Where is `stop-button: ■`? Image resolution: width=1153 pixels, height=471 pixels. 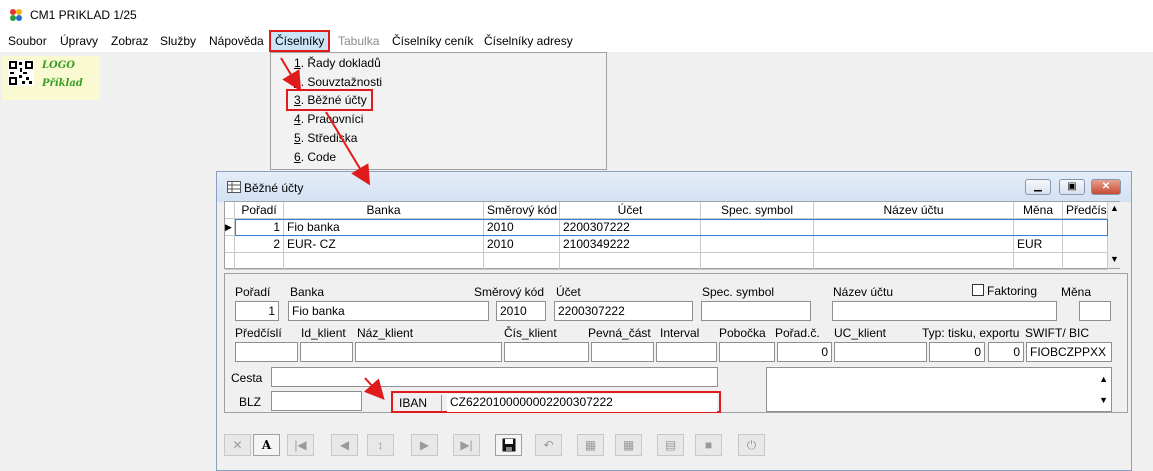
stop-button: ■ is located at coordinates (708, 445).